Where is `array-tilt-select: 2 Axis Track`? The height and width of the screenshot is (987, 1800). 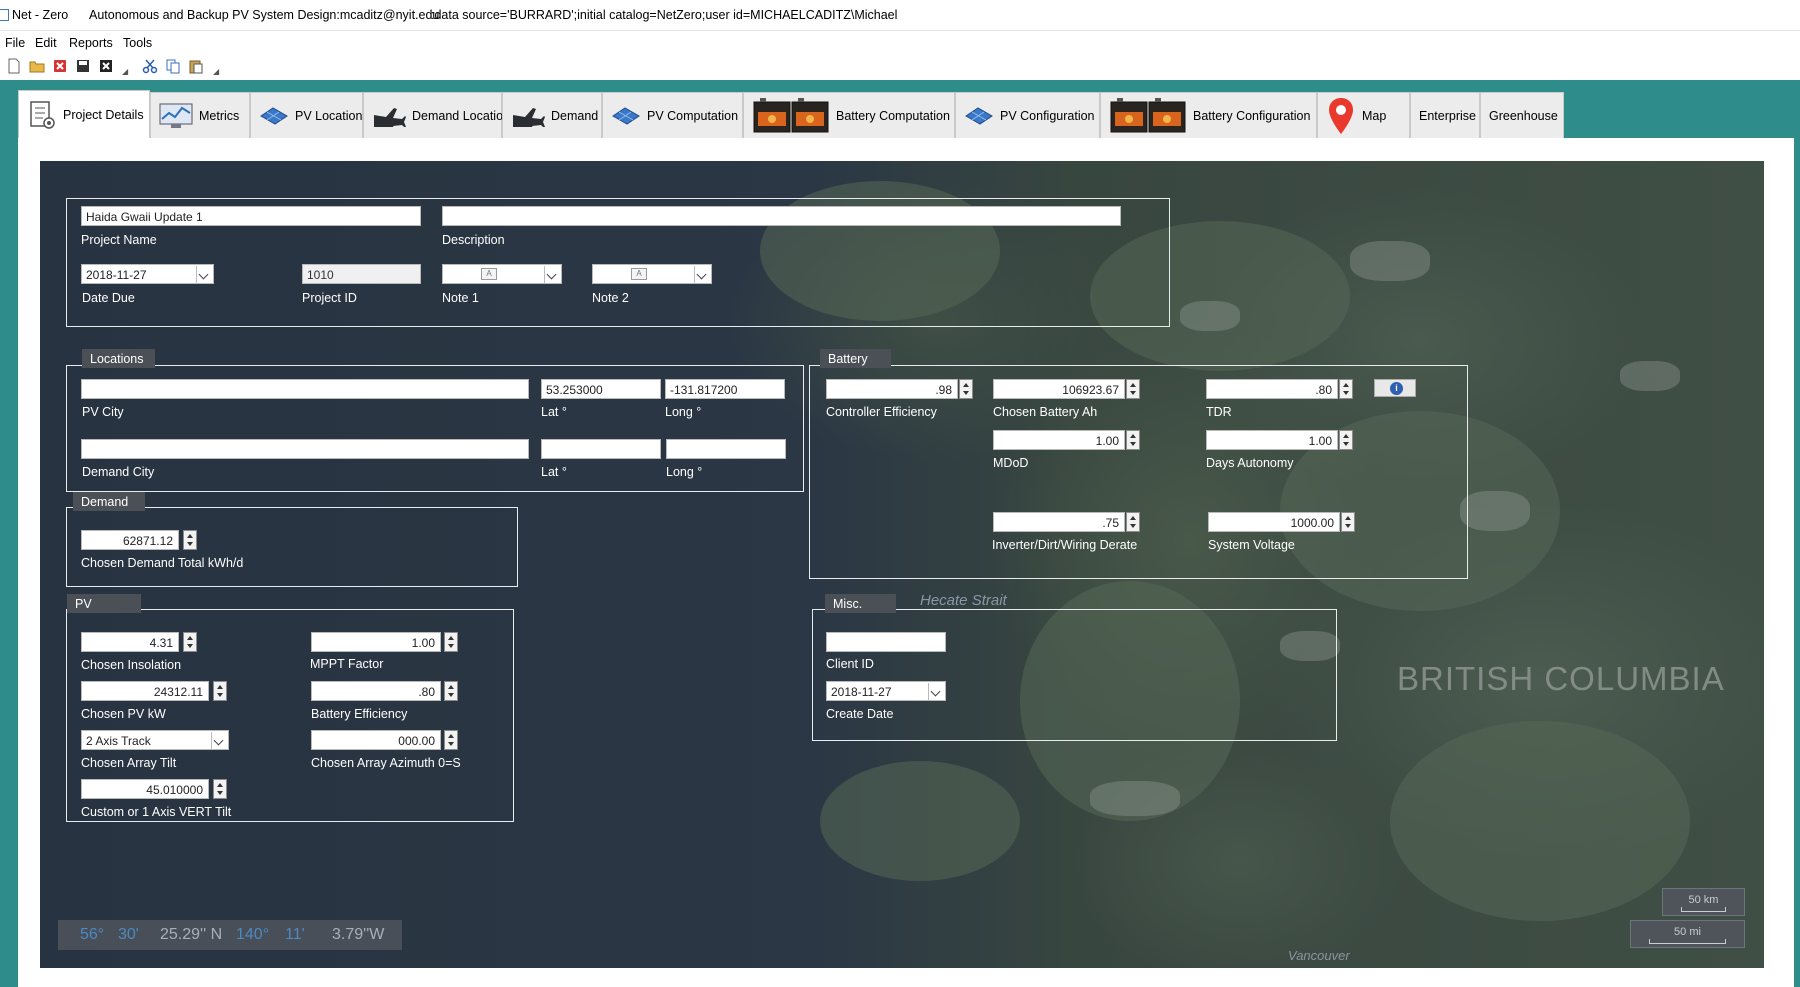 array-tilt-select: 2 Axis Track is located at coordinates (155, 740).